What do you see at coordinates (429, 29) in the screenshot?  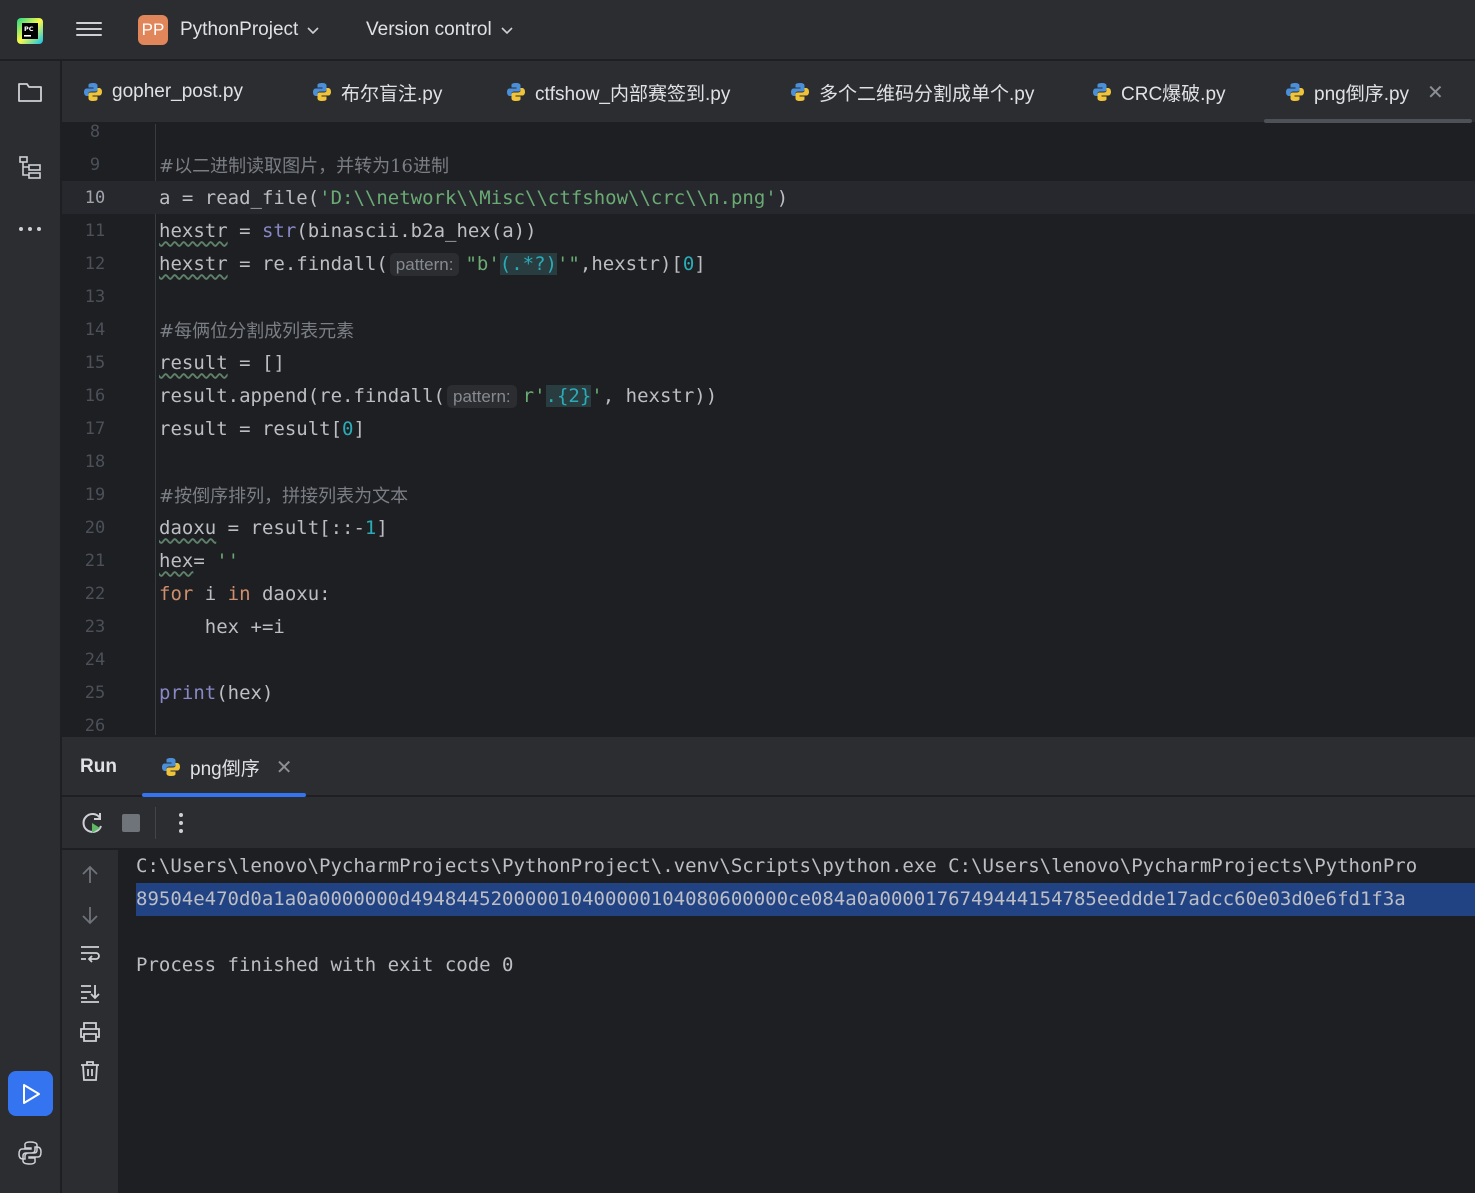 I see `version-control-label: Version control` at bounding box center [429, 29].